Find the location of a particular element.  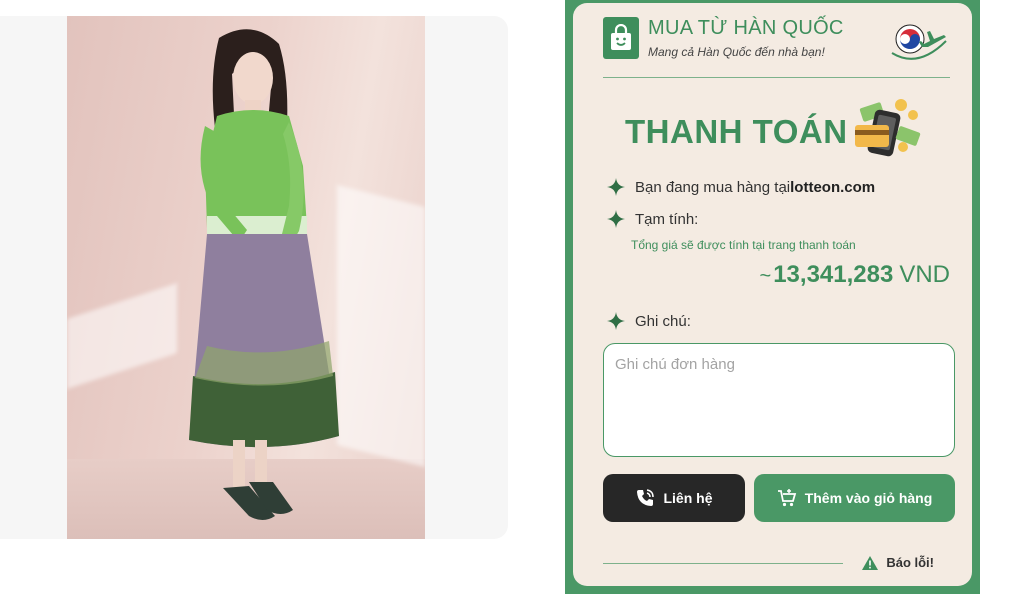

subtotal-row: Tạm tính: is located at coordinates (652, 219).